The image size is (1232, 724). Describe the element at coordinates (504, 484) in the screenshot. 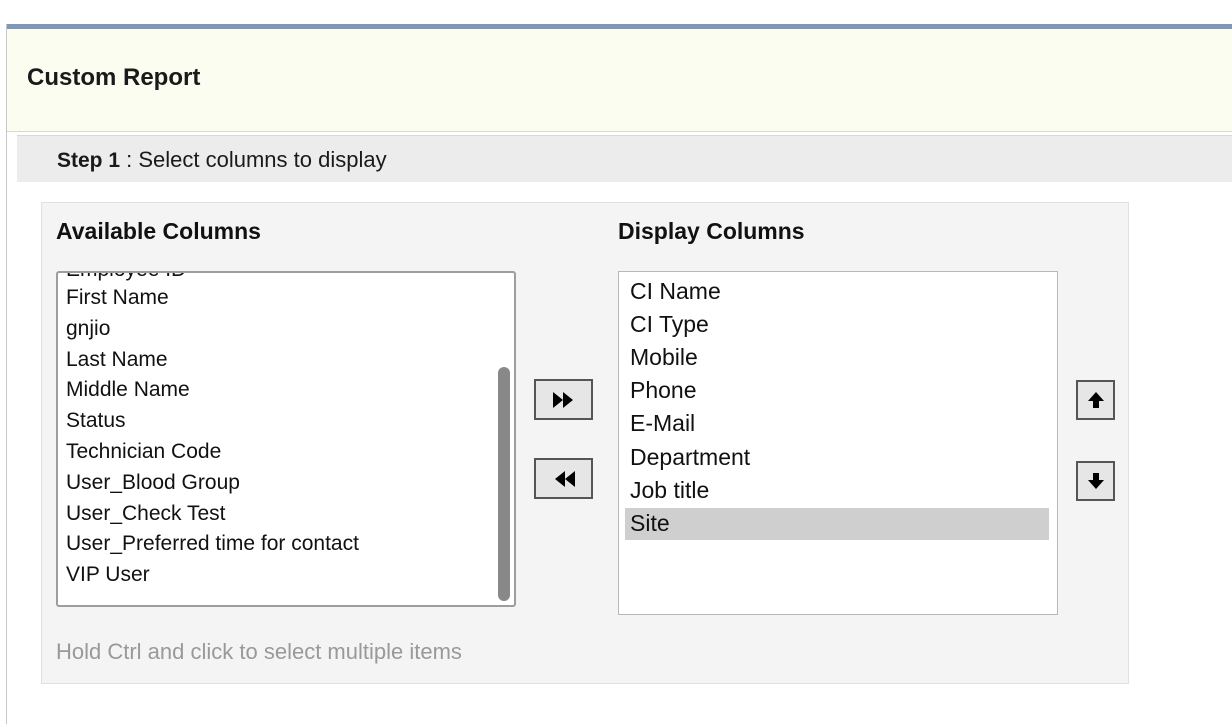

I see `available-list-scrollbar` at that location.